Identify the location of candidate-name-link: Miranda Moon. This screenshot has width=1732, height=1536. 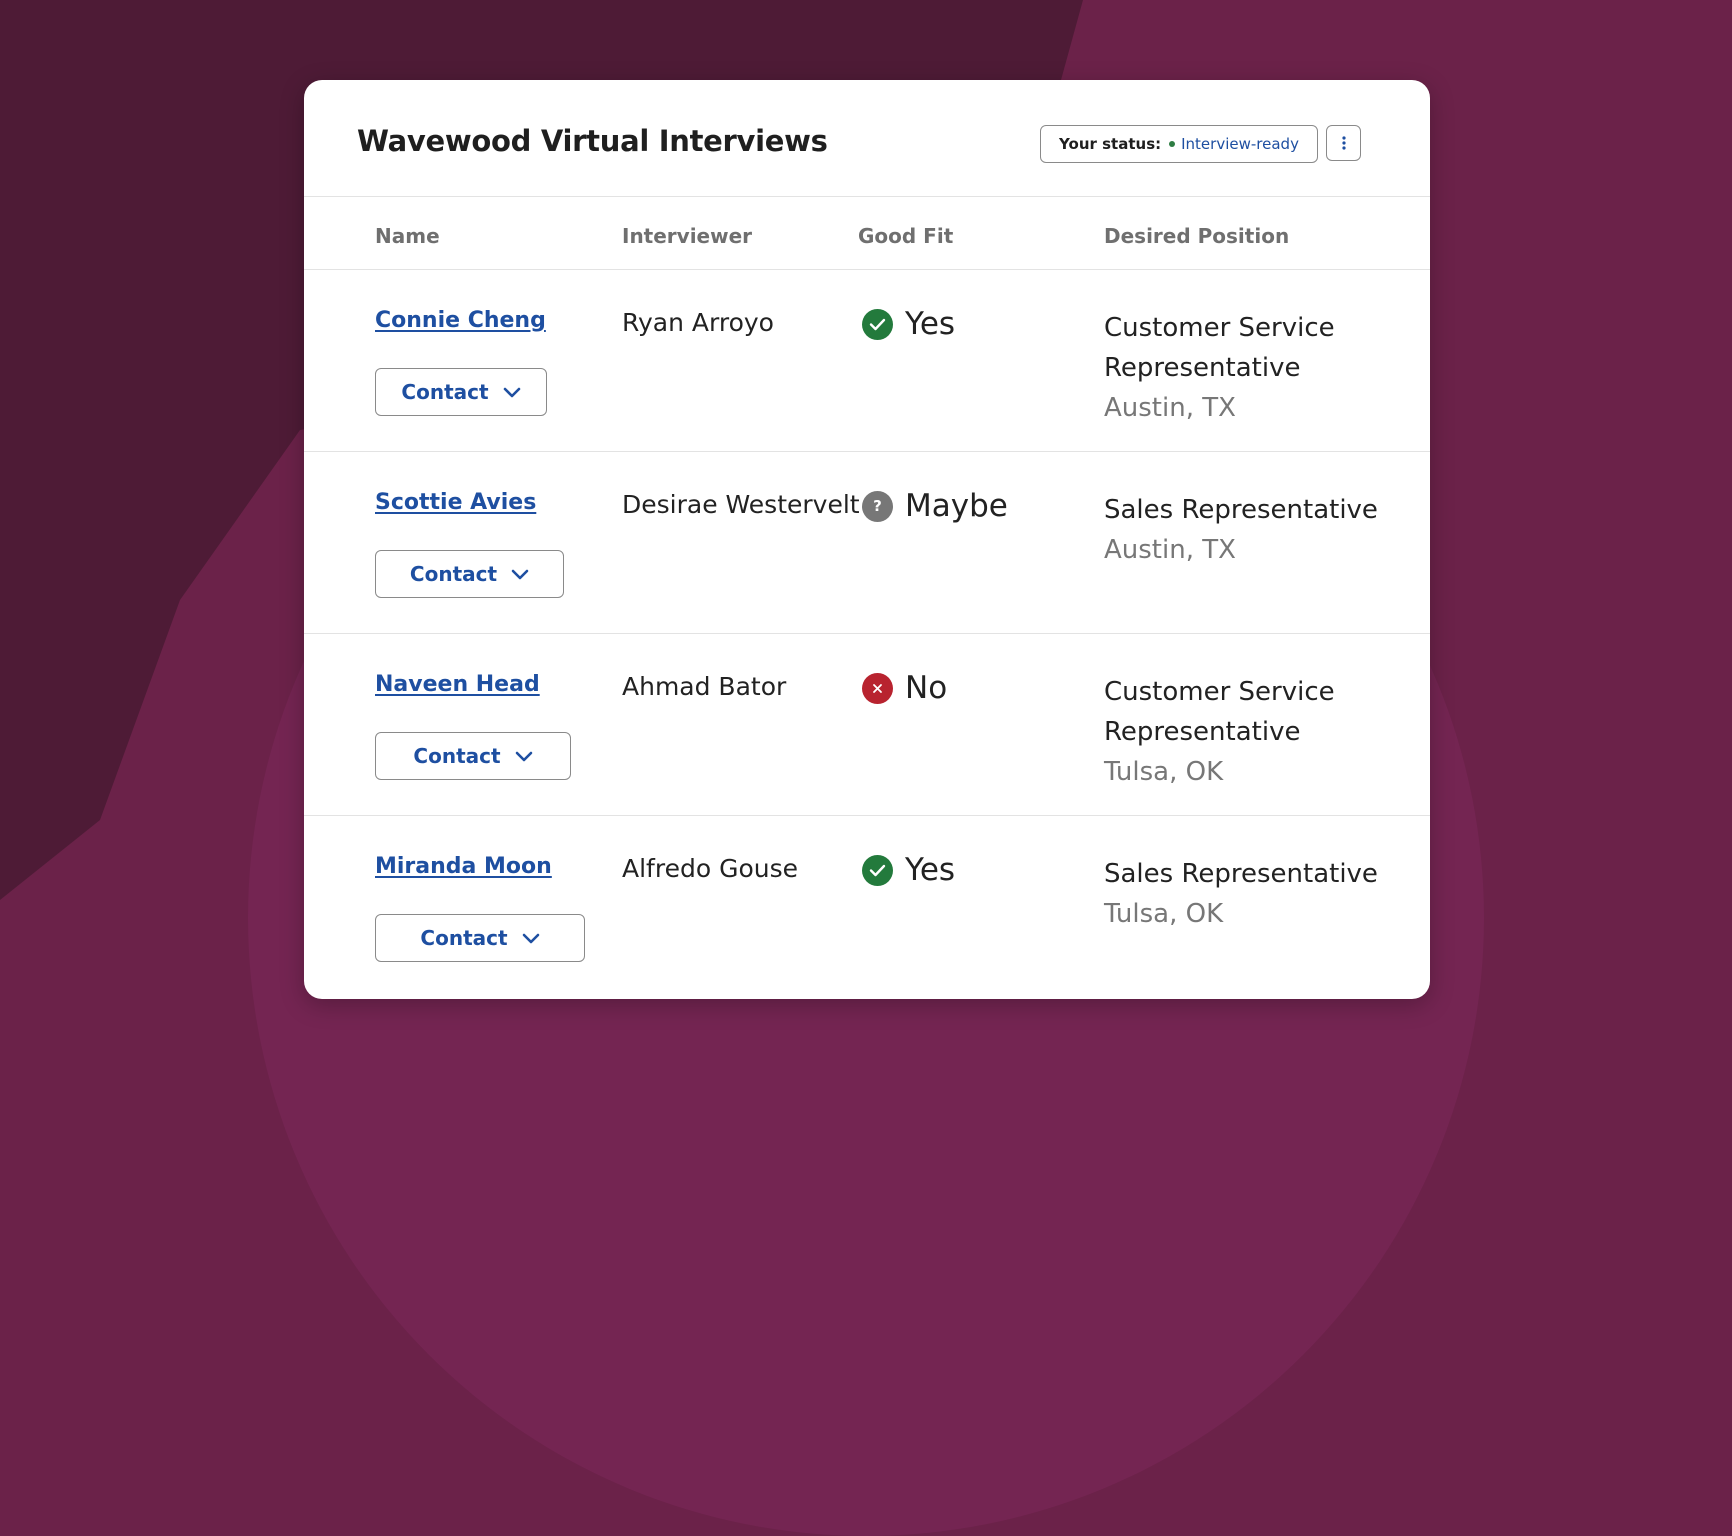
(463, 866).